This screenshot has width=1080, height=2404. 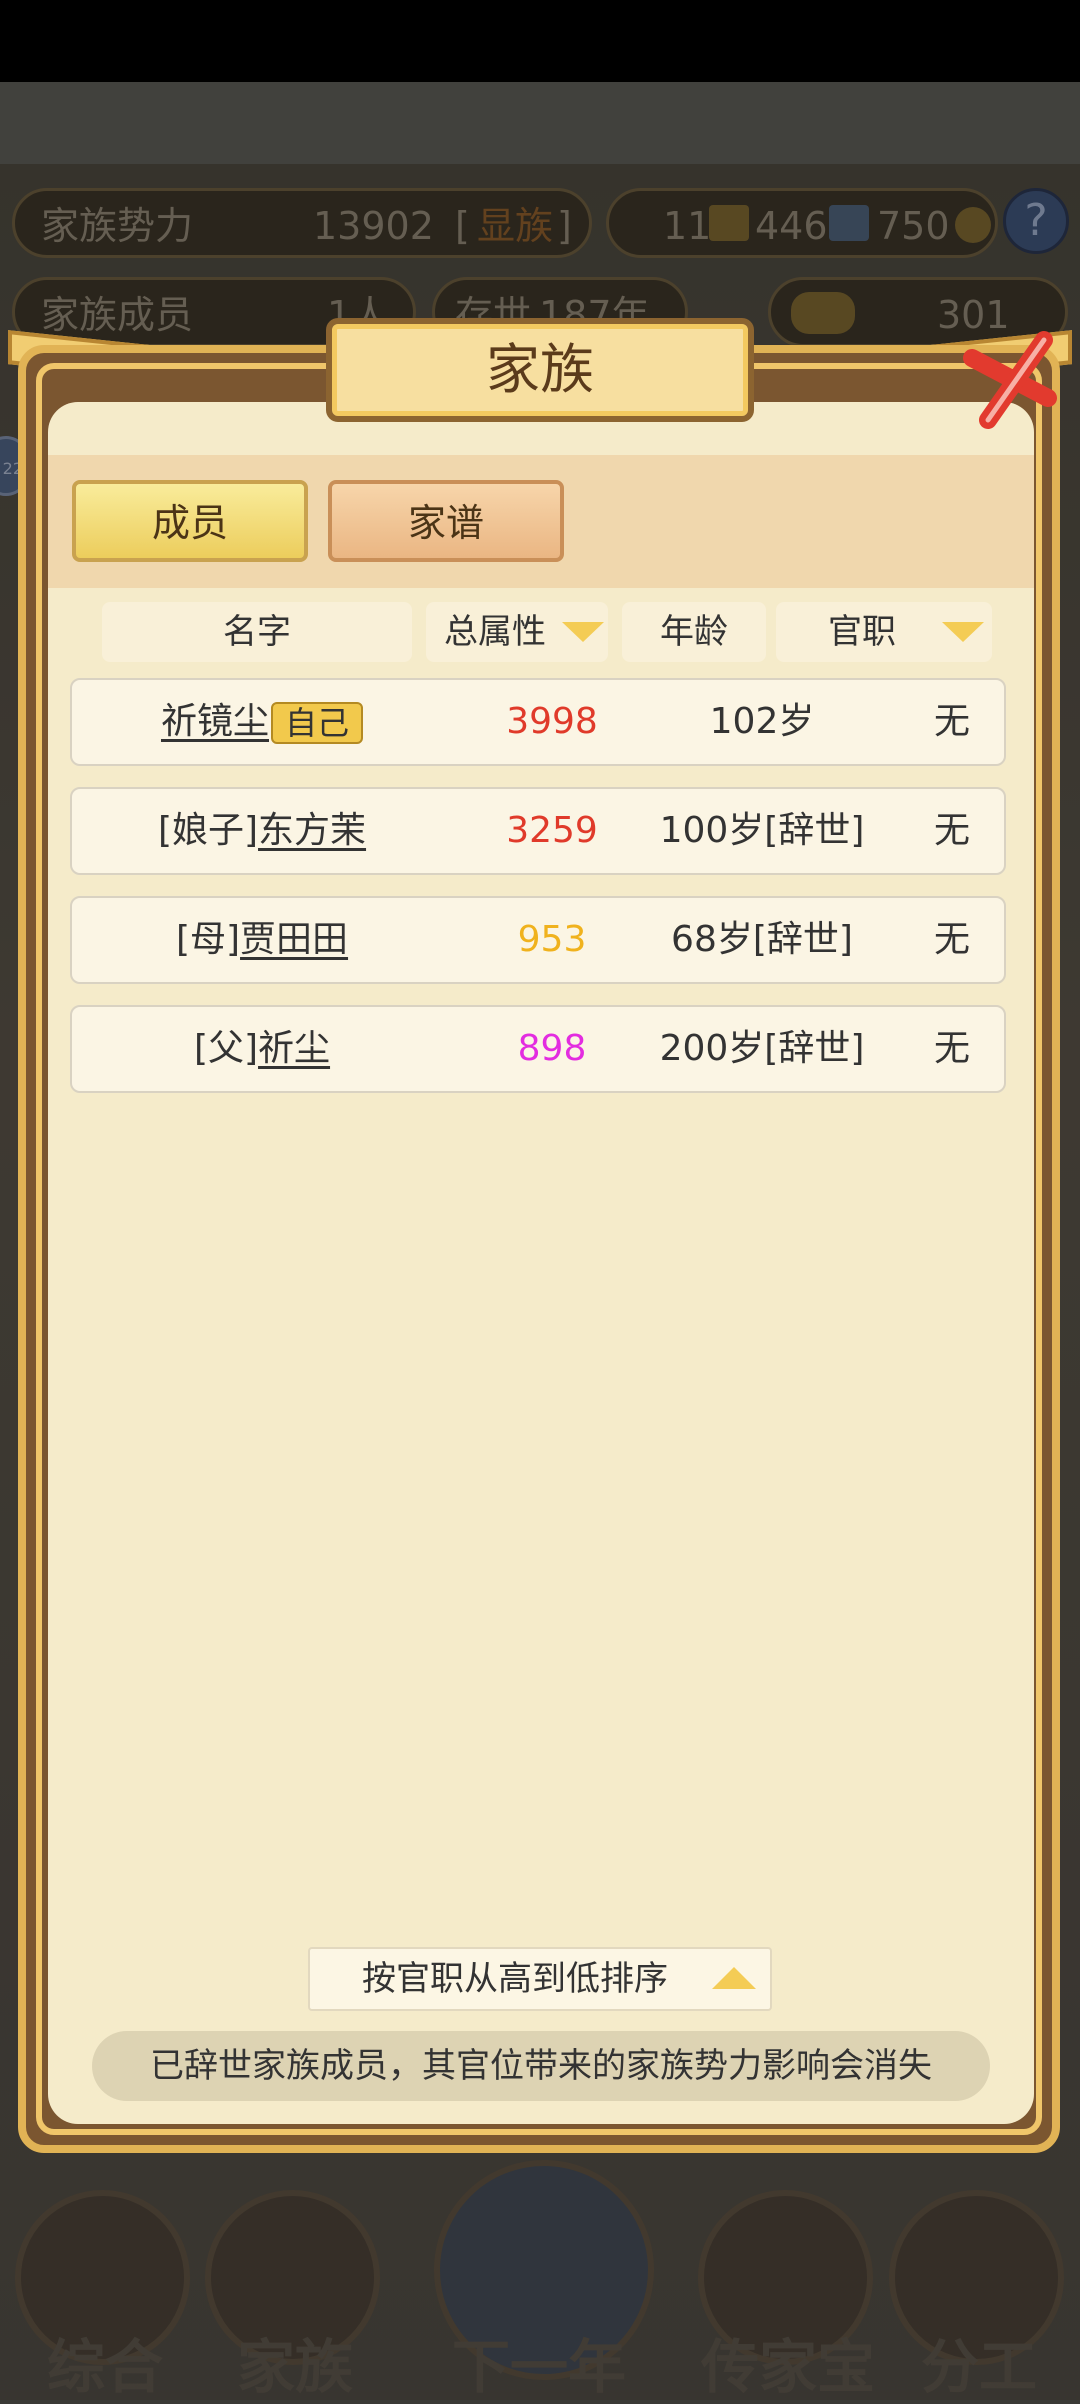 I want to click on member-name-cell: 祈镜尘 自己, so click(x=262, y=722).